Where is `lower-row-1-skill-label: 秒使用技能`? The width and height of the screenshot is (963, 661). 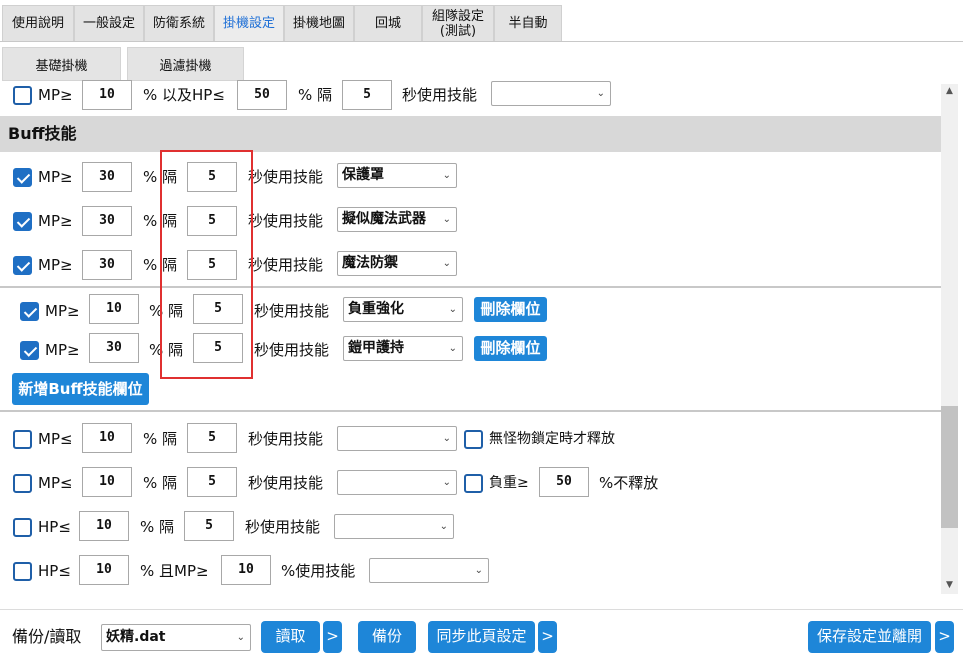 lower-row-1-skill-label: 秒使用技能 is located at coordinates (286, 439).